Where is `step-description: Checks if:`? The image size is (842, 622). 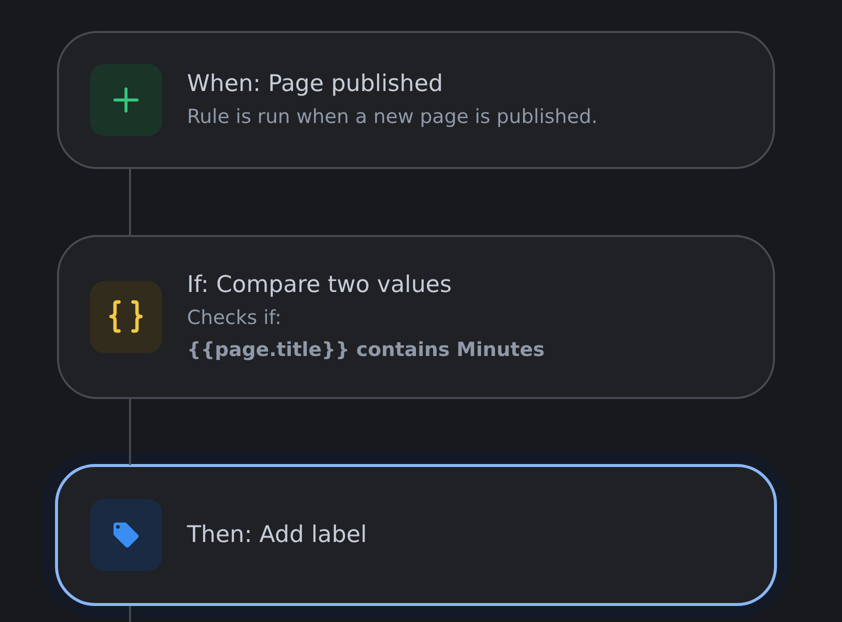
step-description: Checks if: is located at coordinates (235, 318).